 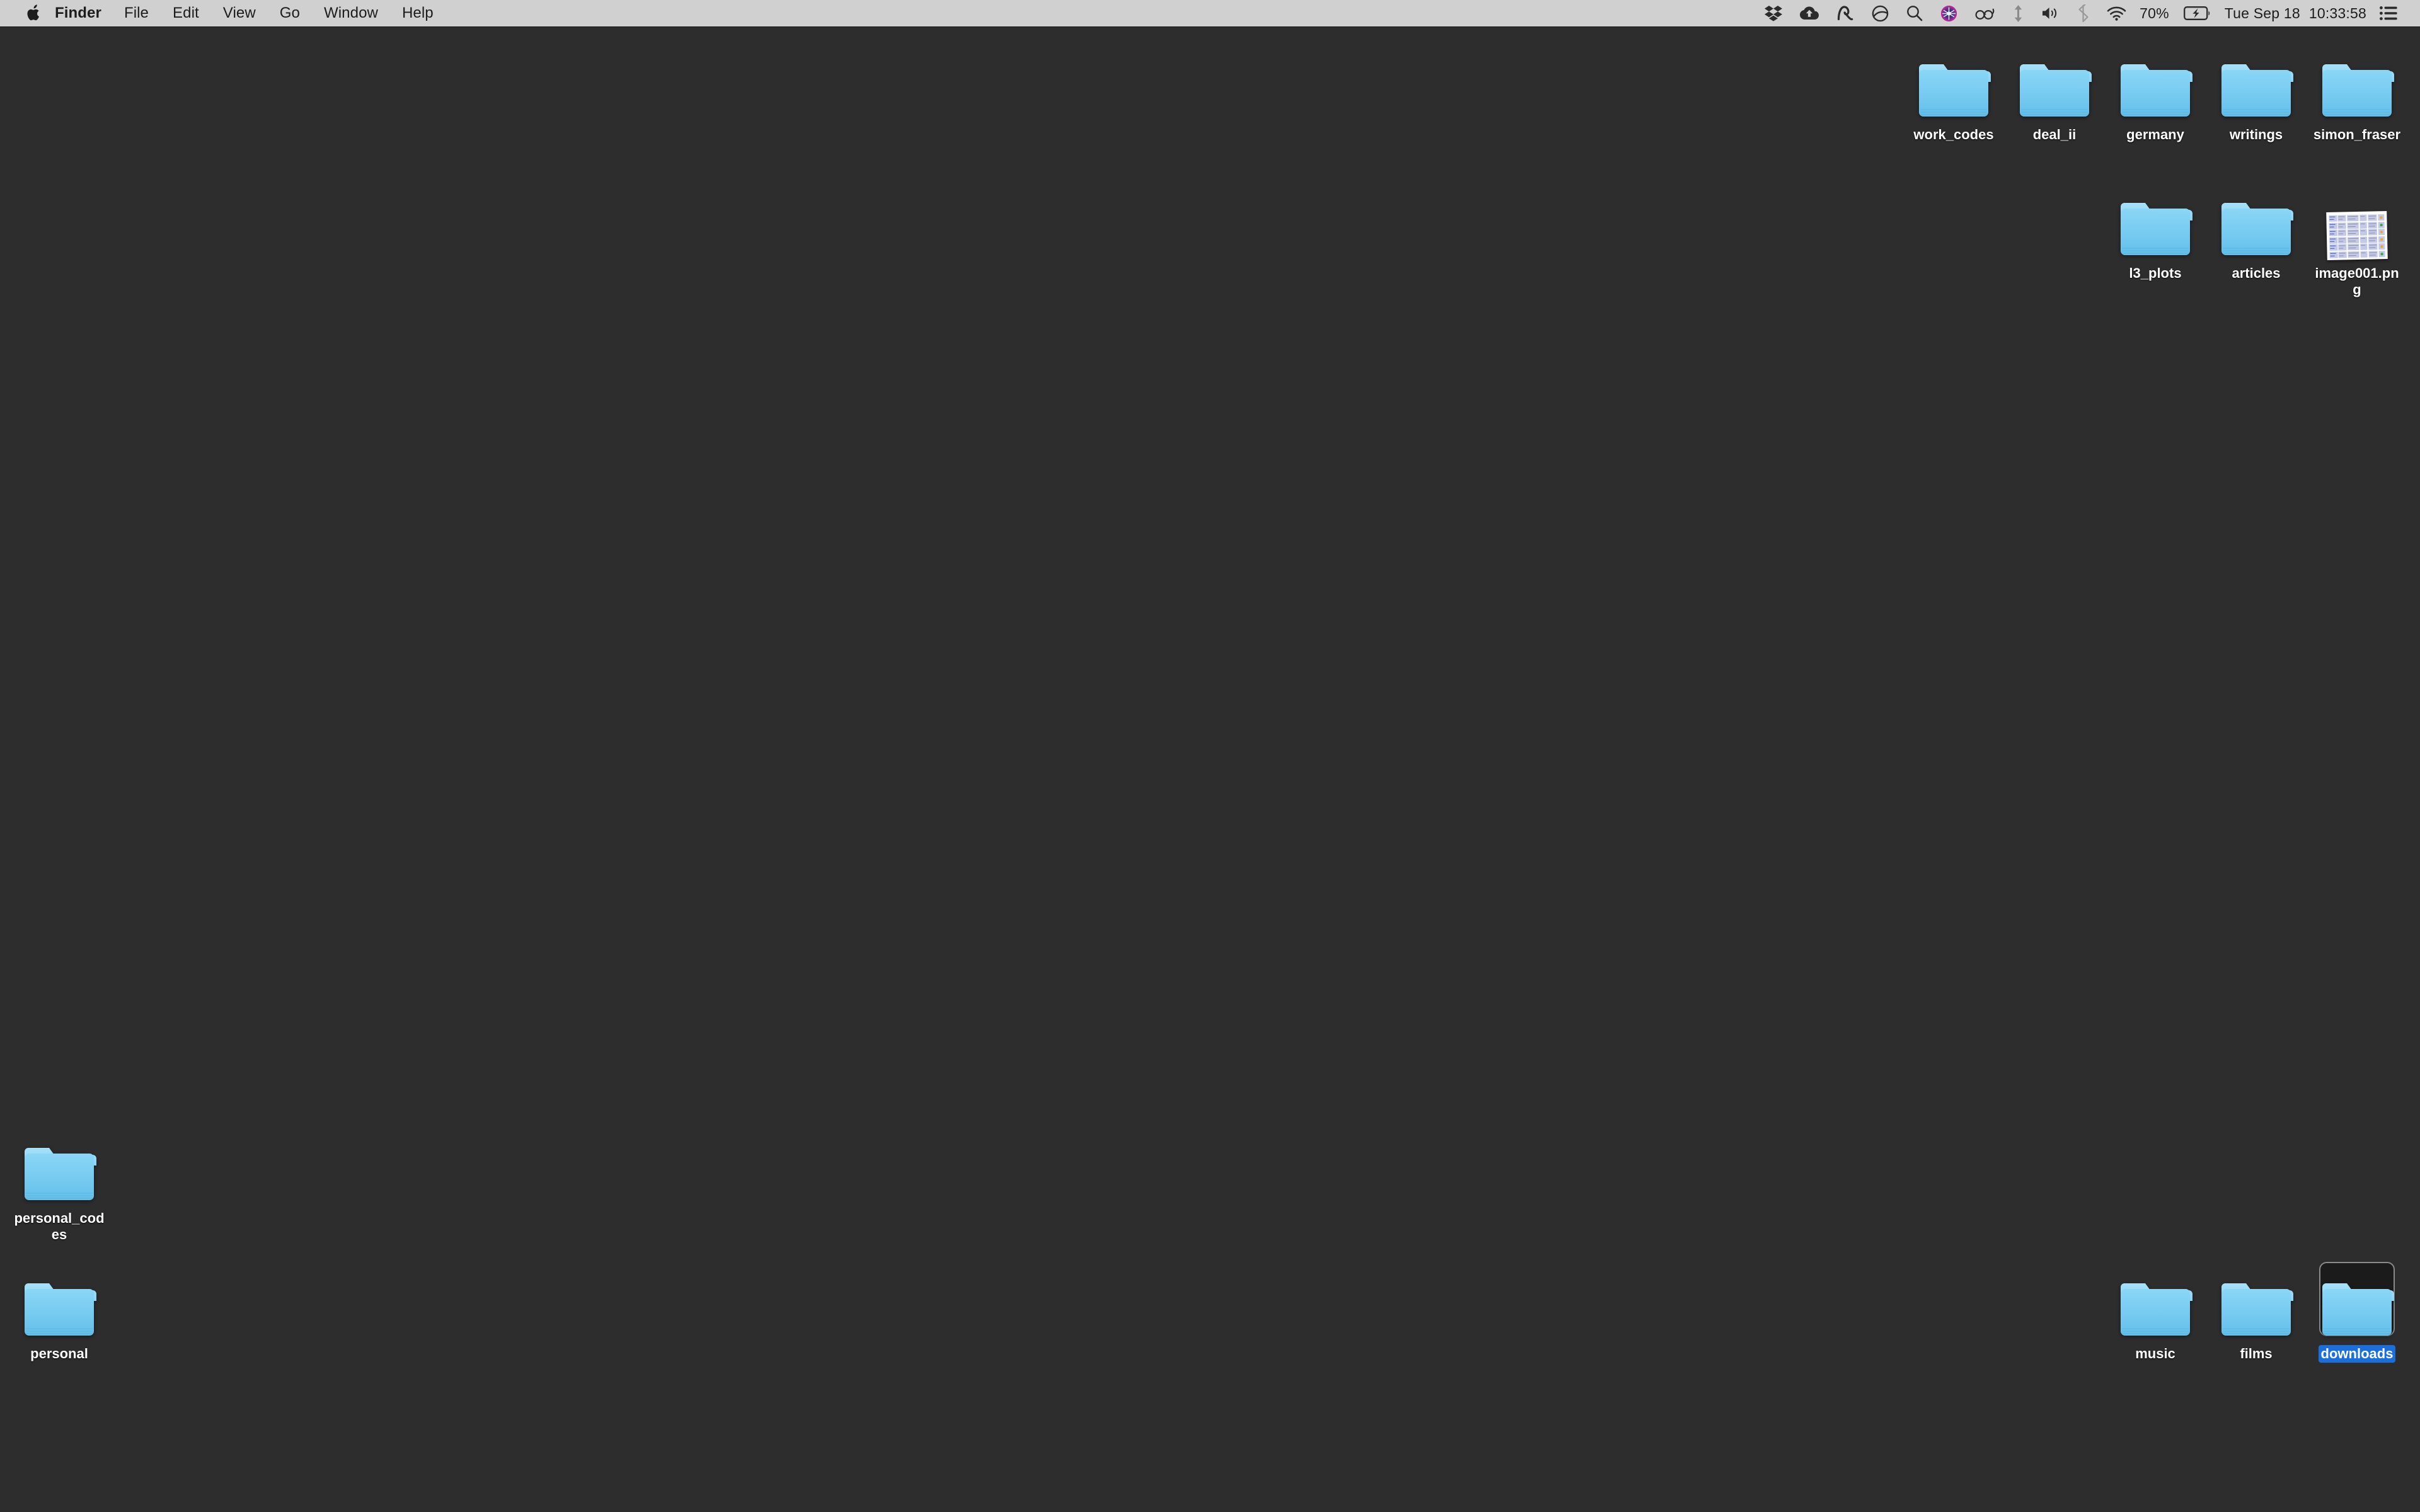 I want to click on file-icon, so click(x=2357, y=219).